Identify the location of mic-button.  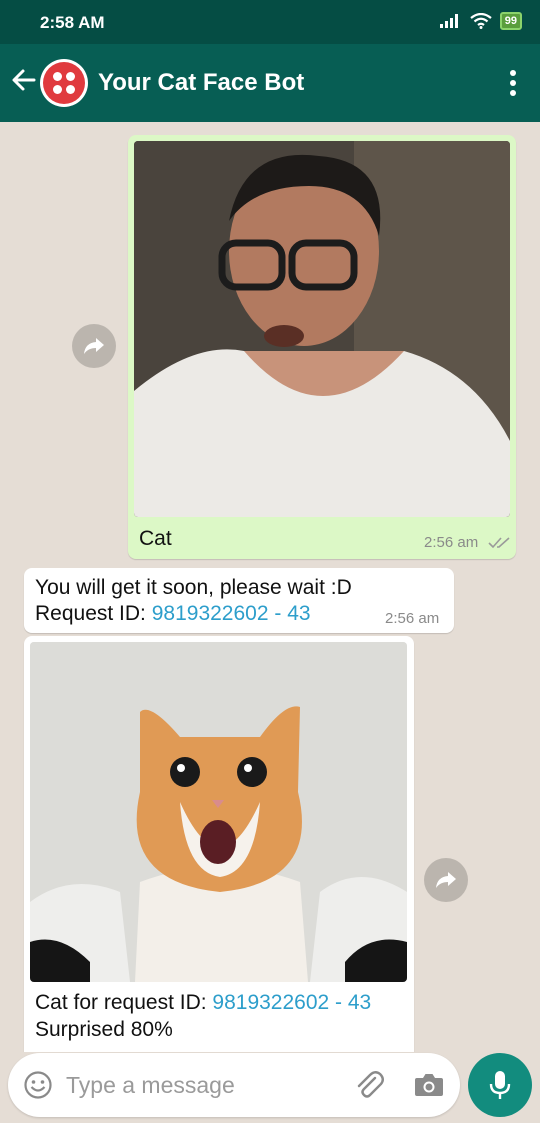
(500, 1085).